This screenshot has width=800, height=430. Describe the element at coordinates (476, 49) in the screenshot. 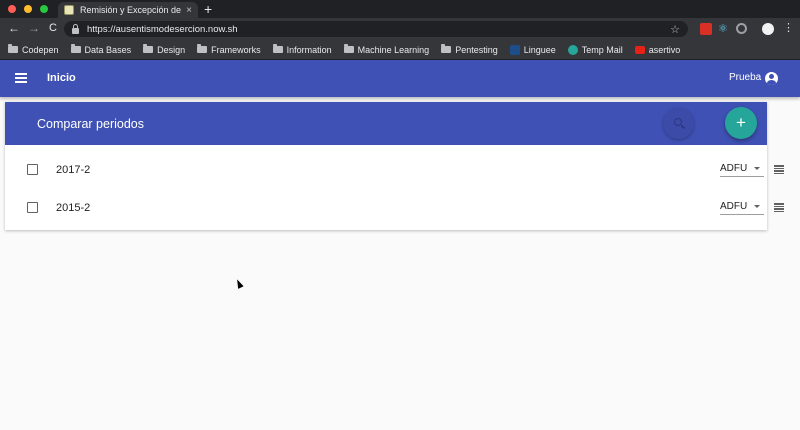

I see `bookmark-label: Pentesting` at that location.